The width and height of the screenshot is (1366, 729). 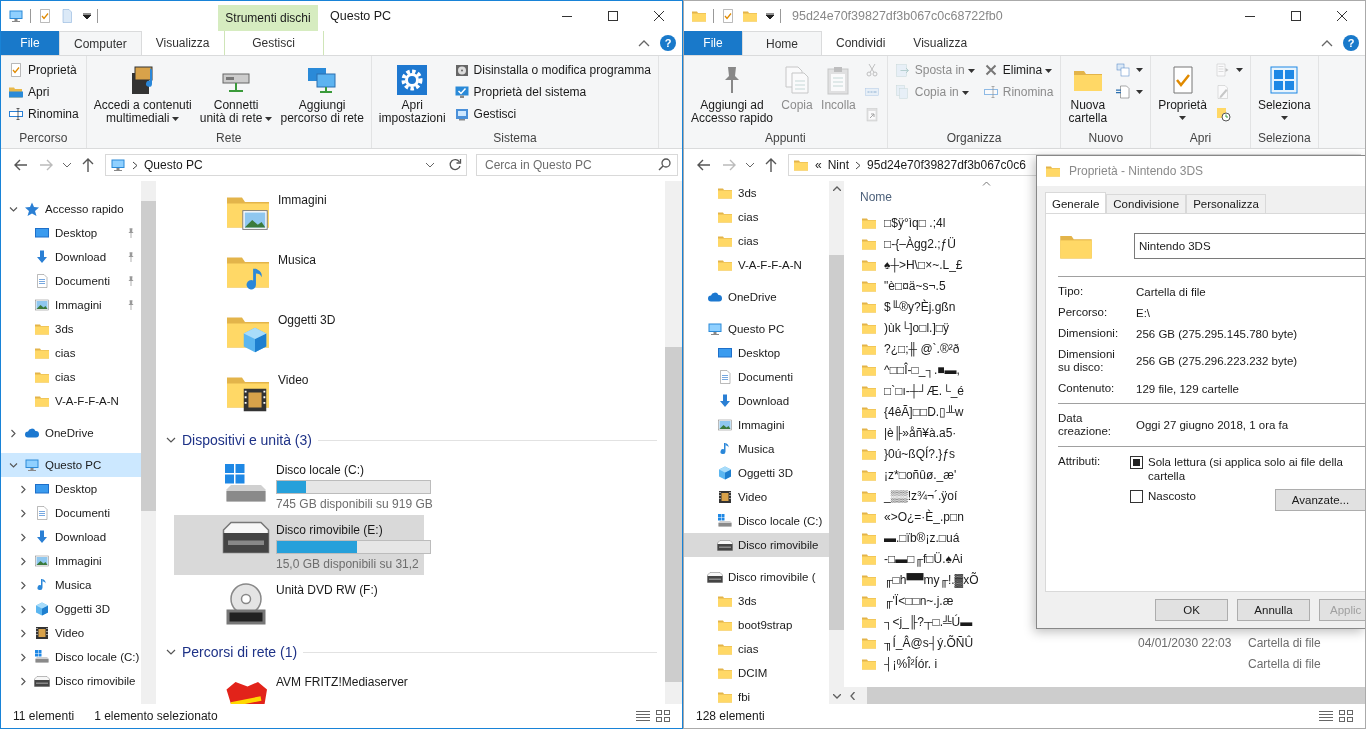 What do you see at coordinates (156, 716) in the screenshot?
I see `selection-count: 1 elemento selezionato` at bounding box center [156, 716].